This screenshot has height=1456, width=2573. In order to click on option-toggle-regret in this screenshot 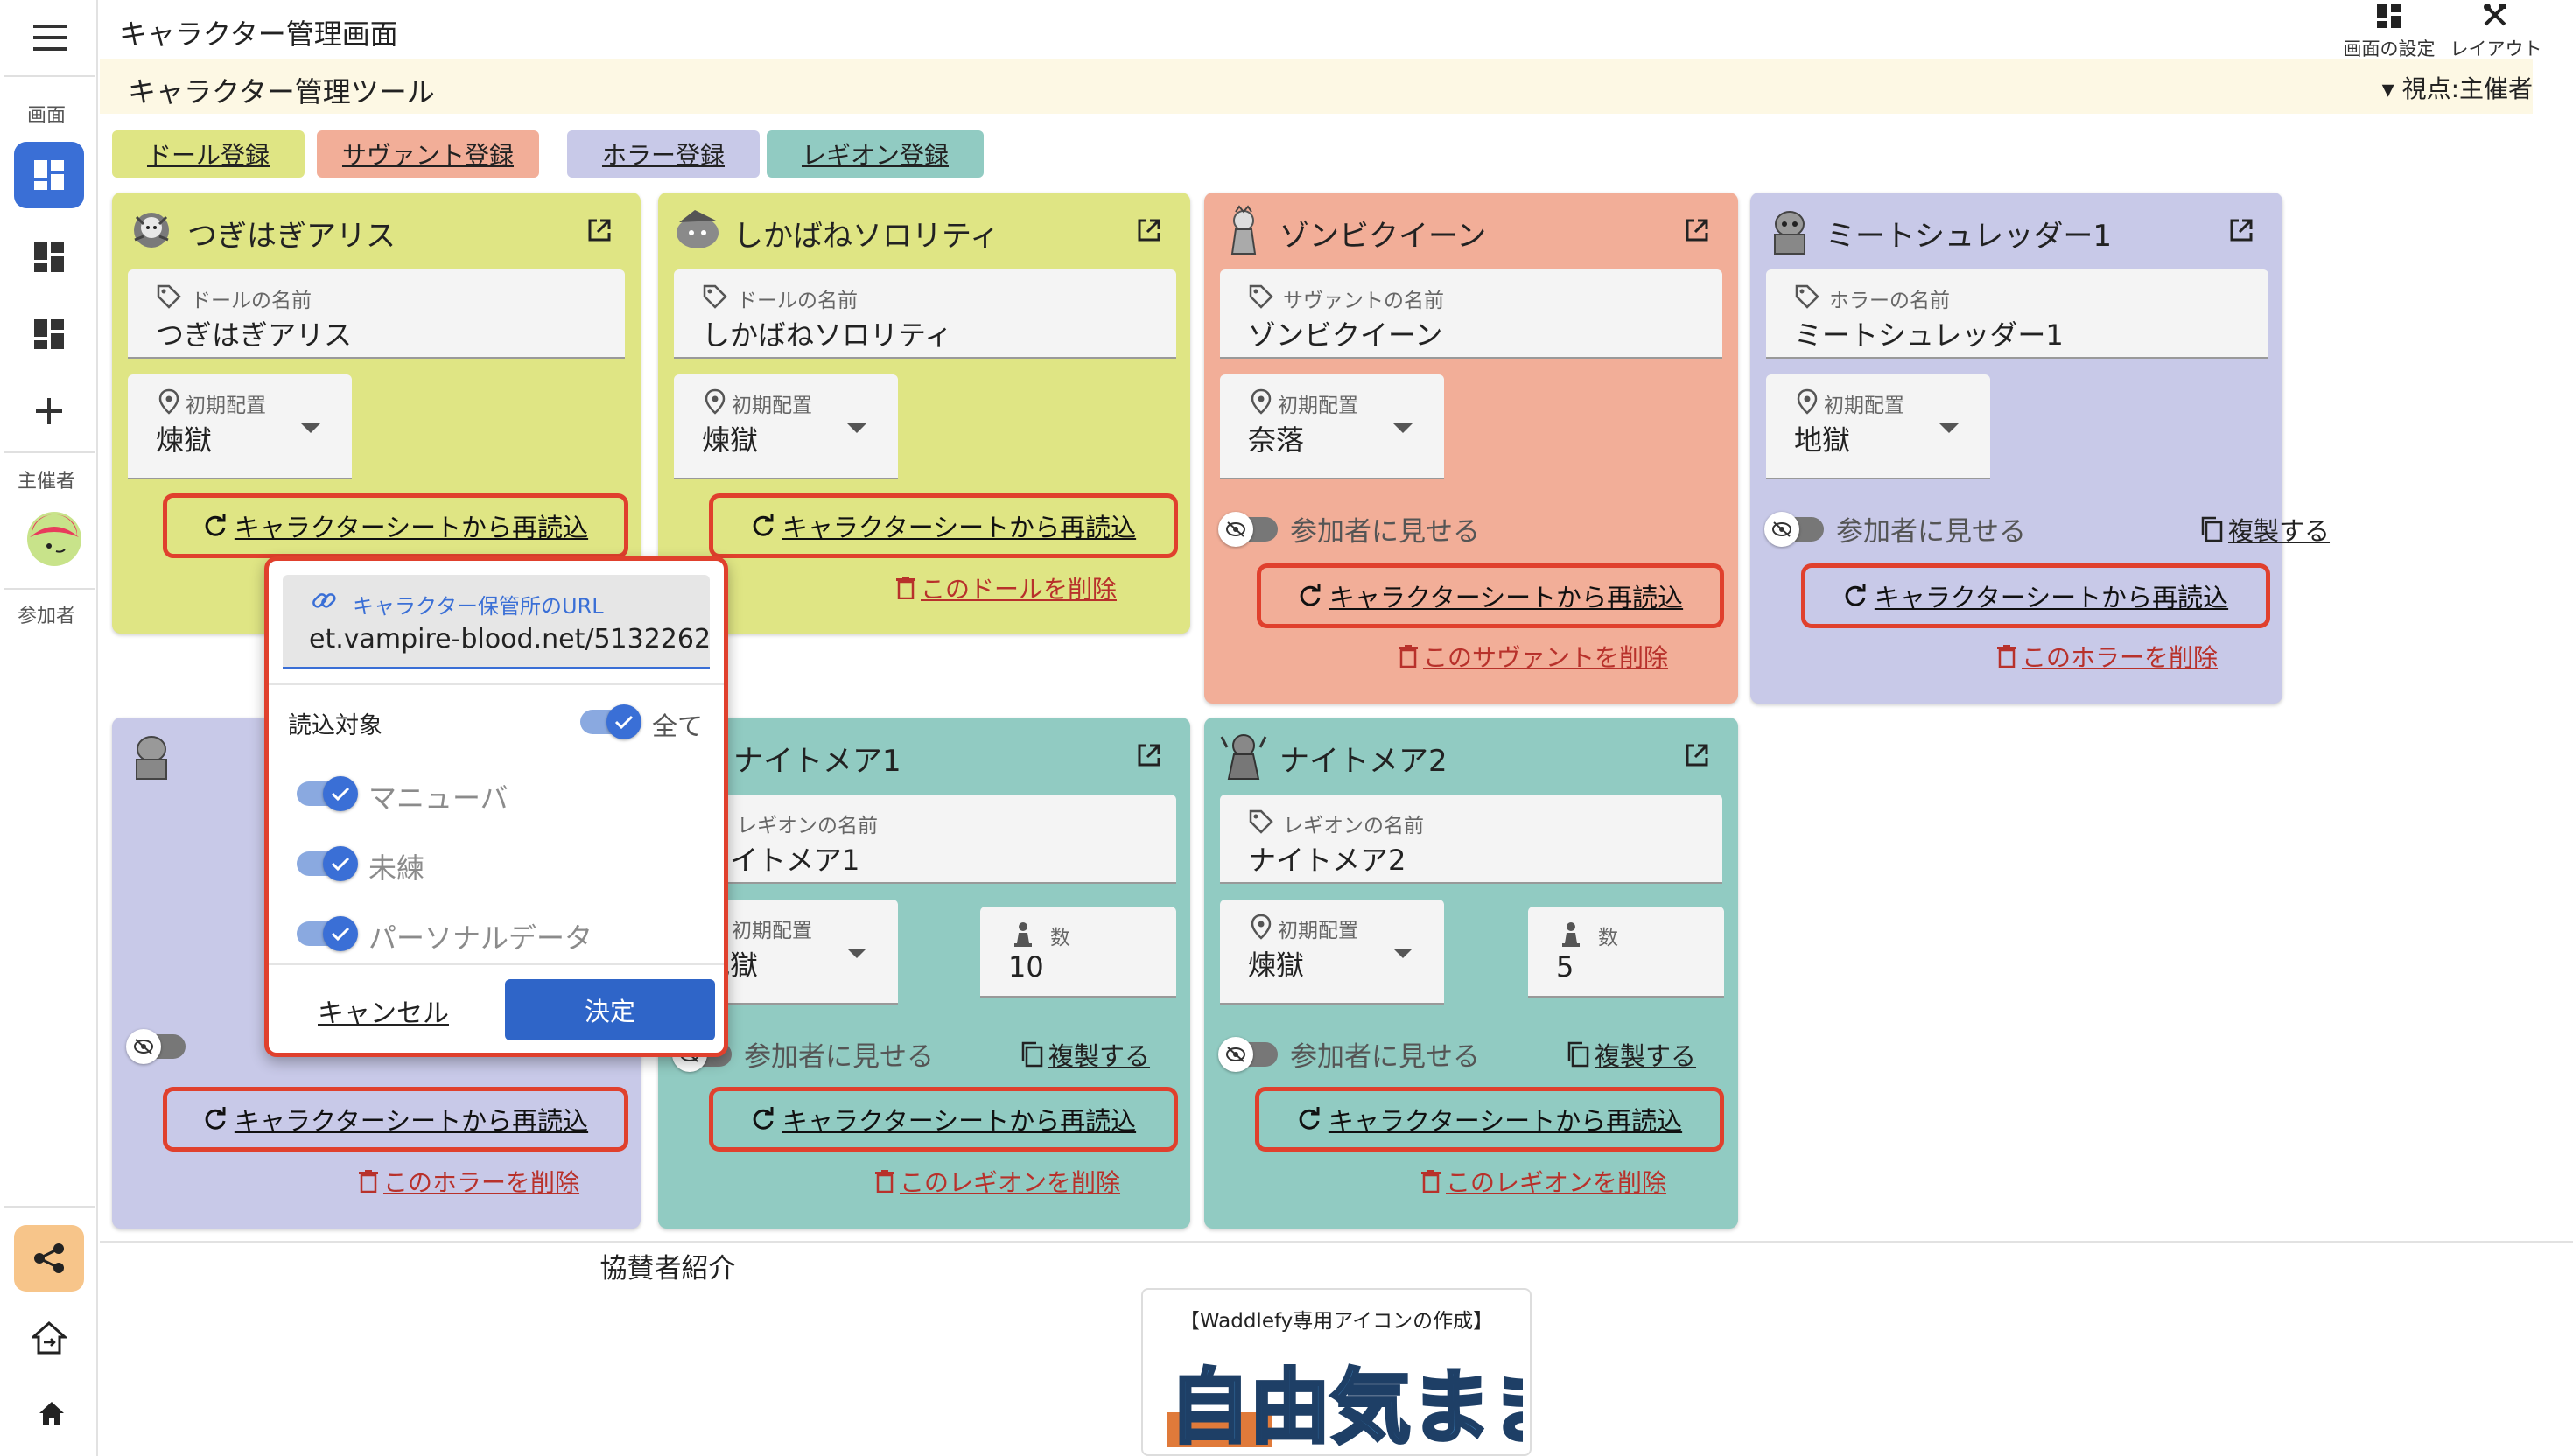, I will do `click(327, 863)`.